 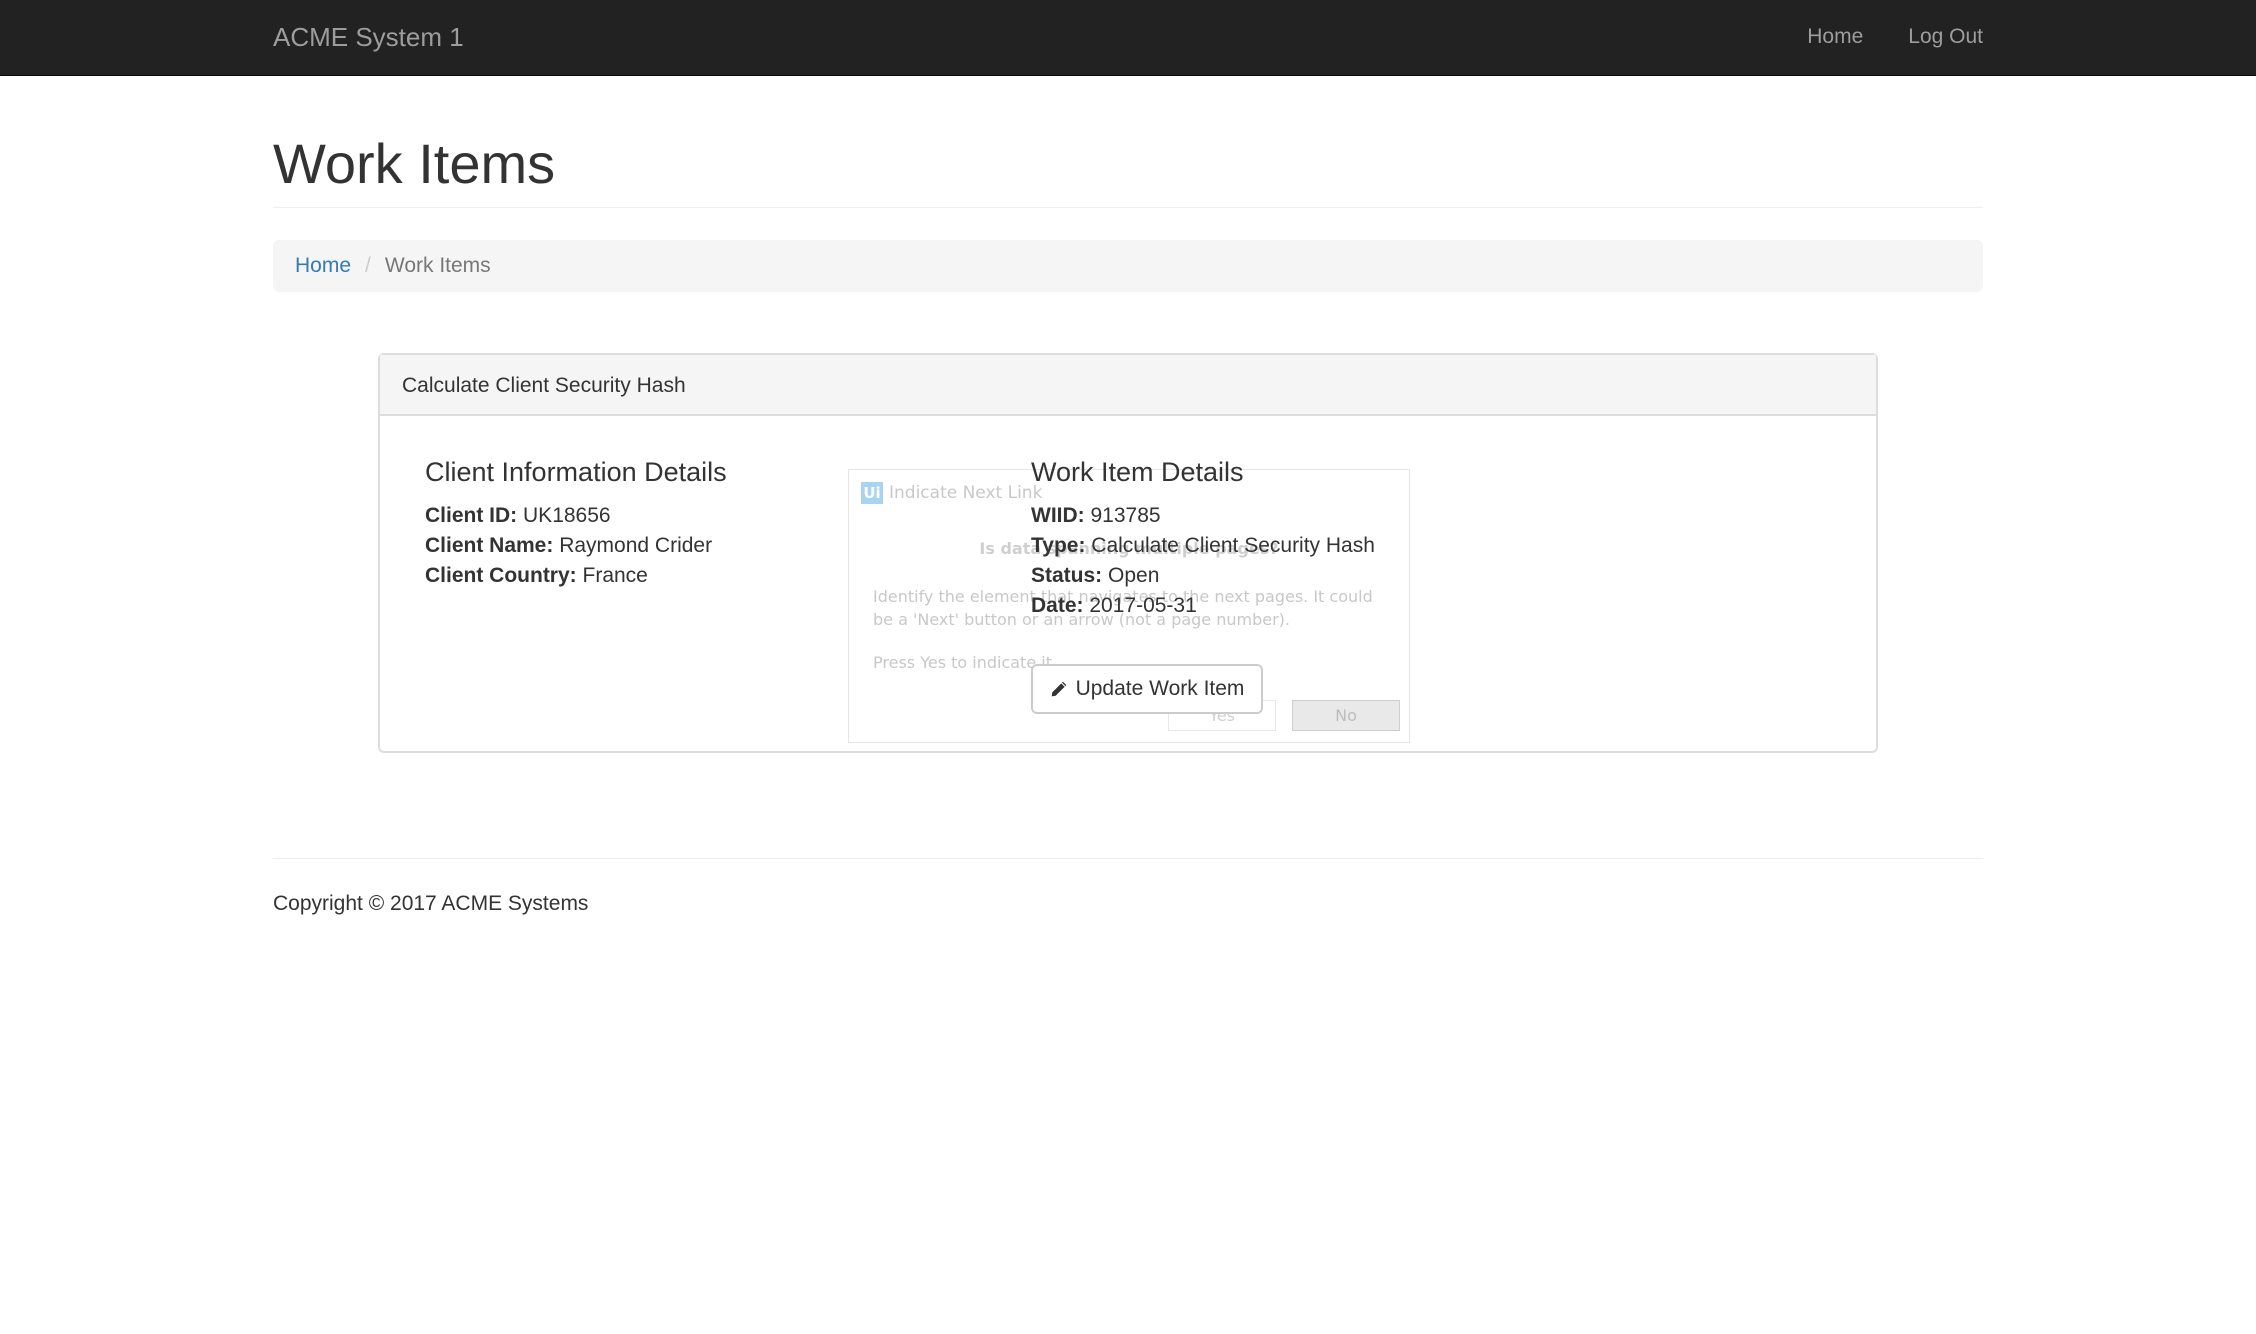 I want to click on date-row: Date: 2017-05-31, so click(x=1114, y=606).